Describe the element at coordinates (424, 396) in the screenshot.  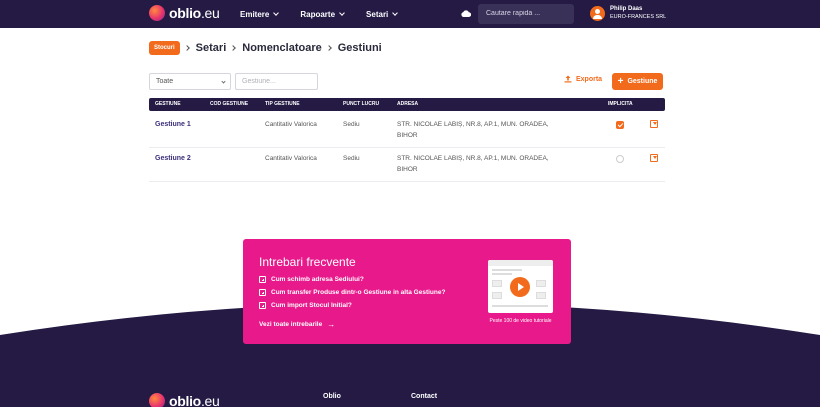
I see `footer-col-contact: Contact` at that location.